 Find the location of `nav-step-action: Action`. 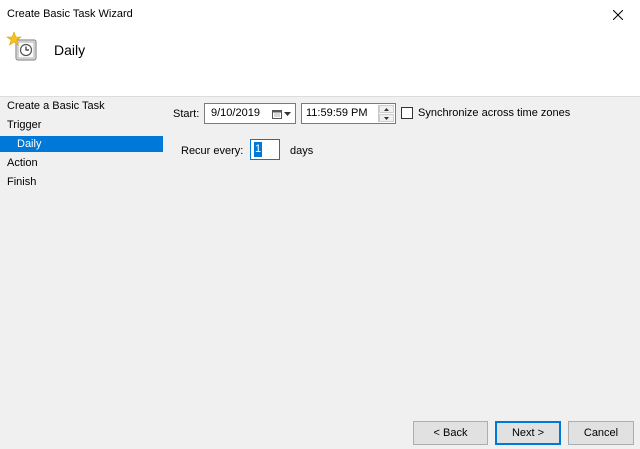

nav-step-action: Action is located at coordinates (81, 163).